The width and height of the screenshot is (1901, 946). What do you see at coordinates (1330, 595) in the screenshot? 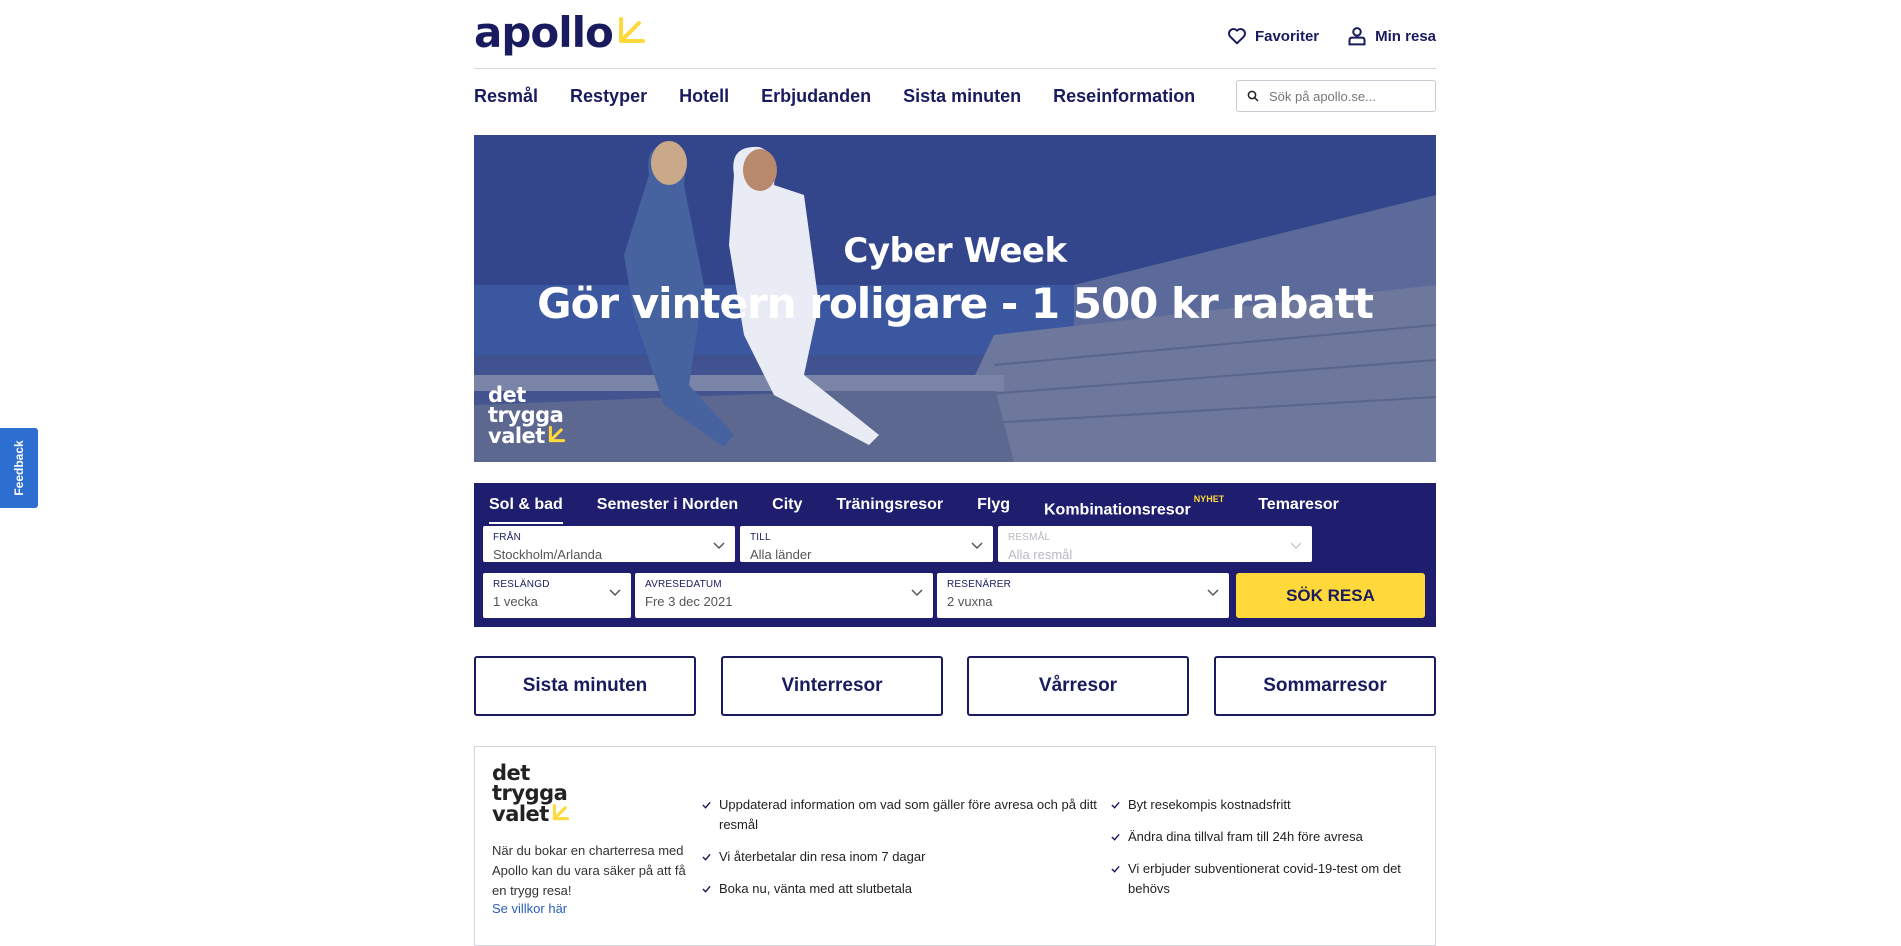
I see `search-trip-button: SÖK RESA` at bounding box center [1330, 595].